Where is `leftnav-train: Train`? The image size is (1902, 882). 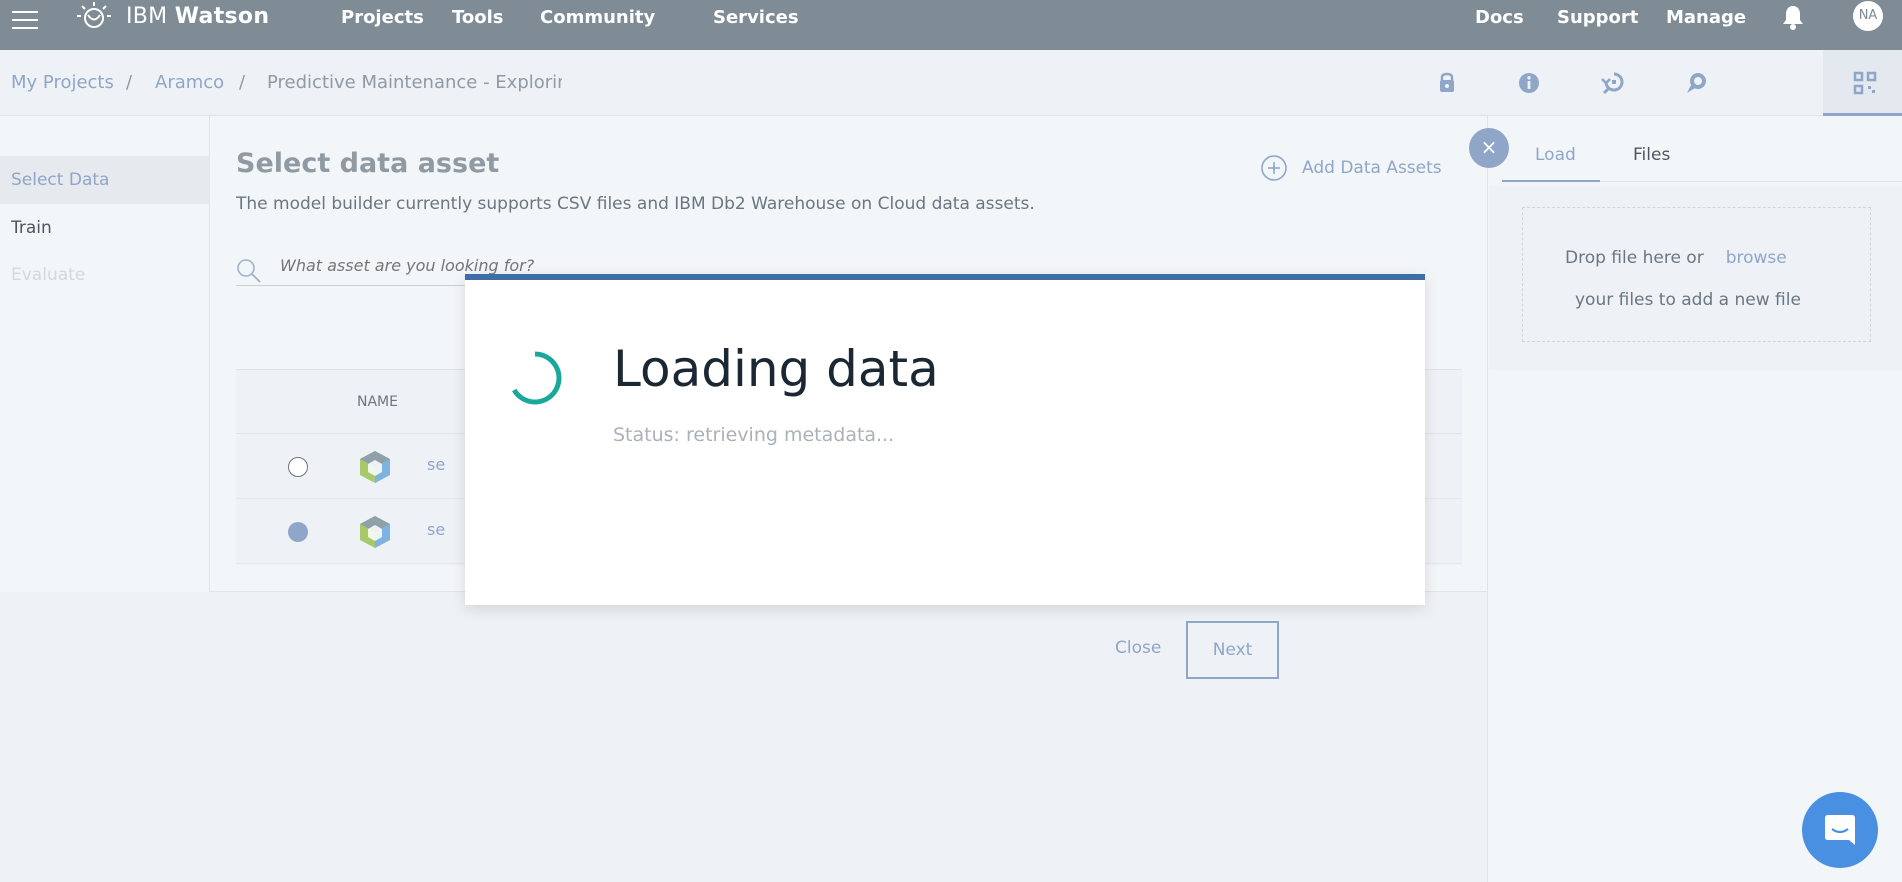 leftnav-train: Train is located at coordinates (105, 228).